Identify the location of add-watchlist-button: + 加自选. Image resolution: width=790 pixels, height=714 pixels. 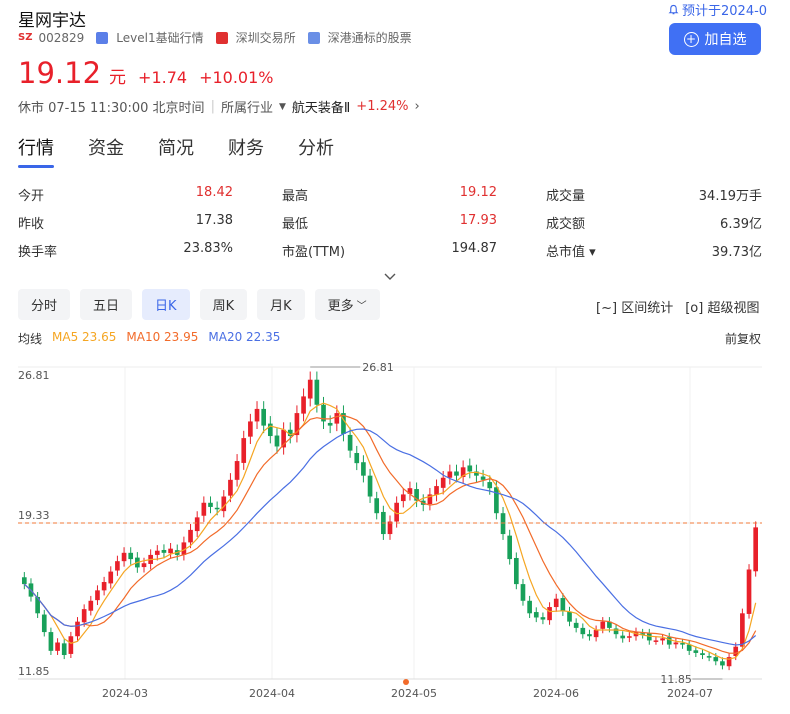
(715, 39).